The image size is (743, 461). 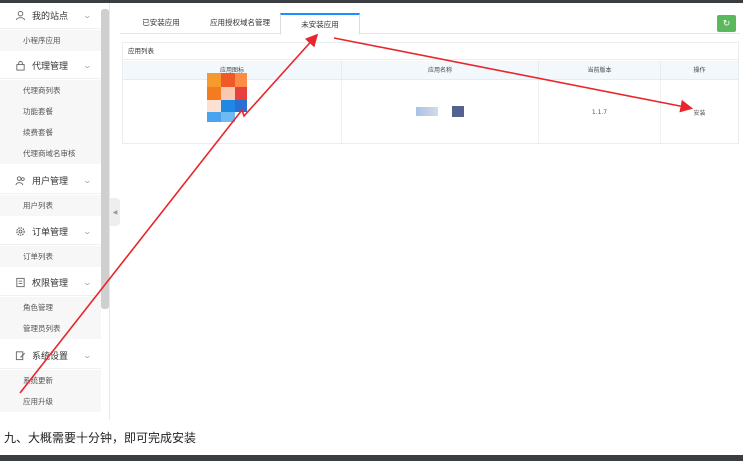 I want to click on sidebar-item-order-list: 订单列表, so click(x=50, y=256).